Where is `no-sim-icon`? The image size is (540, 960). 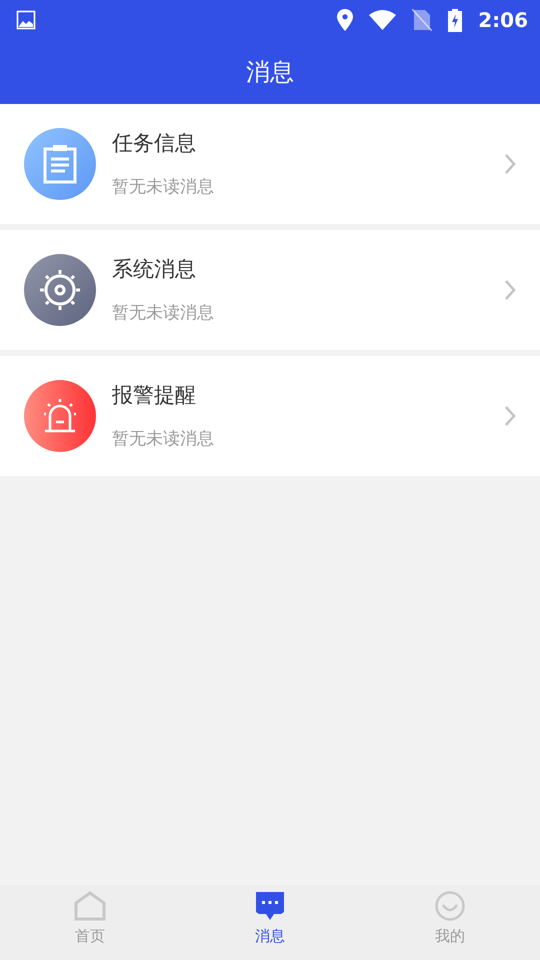 no-sim-icon is located at coordinates (422, 20).